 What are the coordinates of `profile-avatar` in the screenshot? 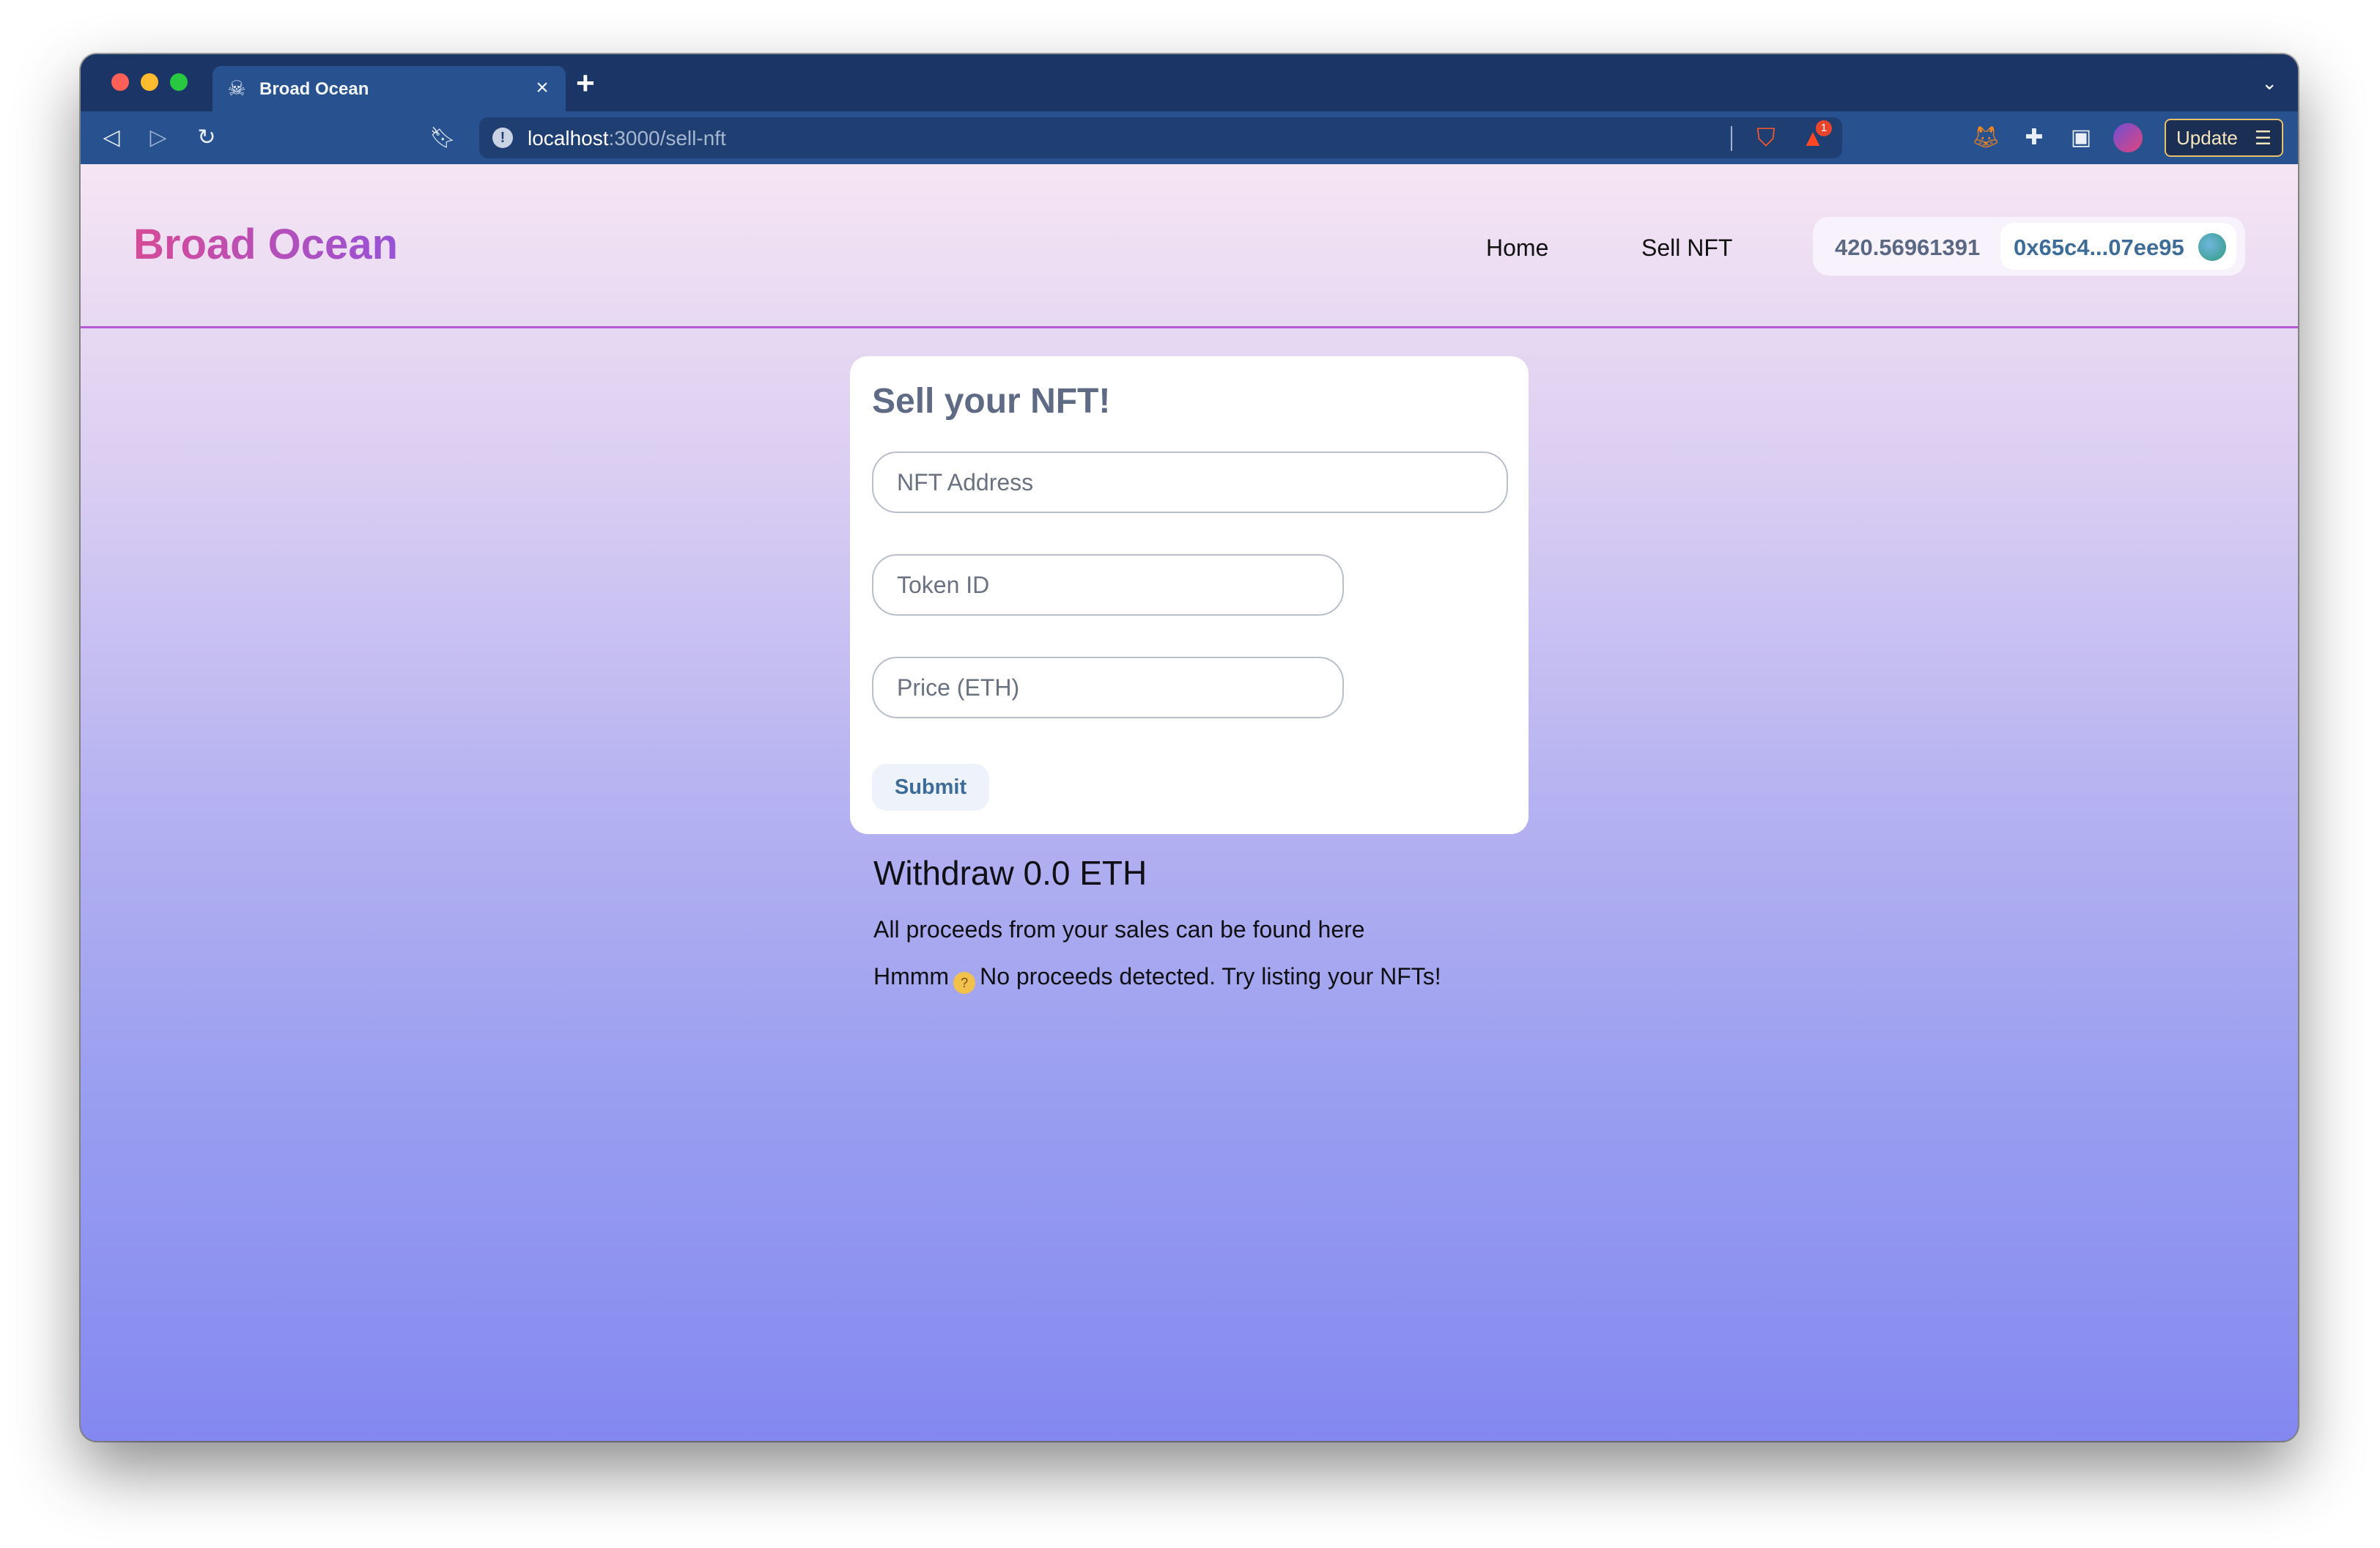 It's located at (2128, 137).